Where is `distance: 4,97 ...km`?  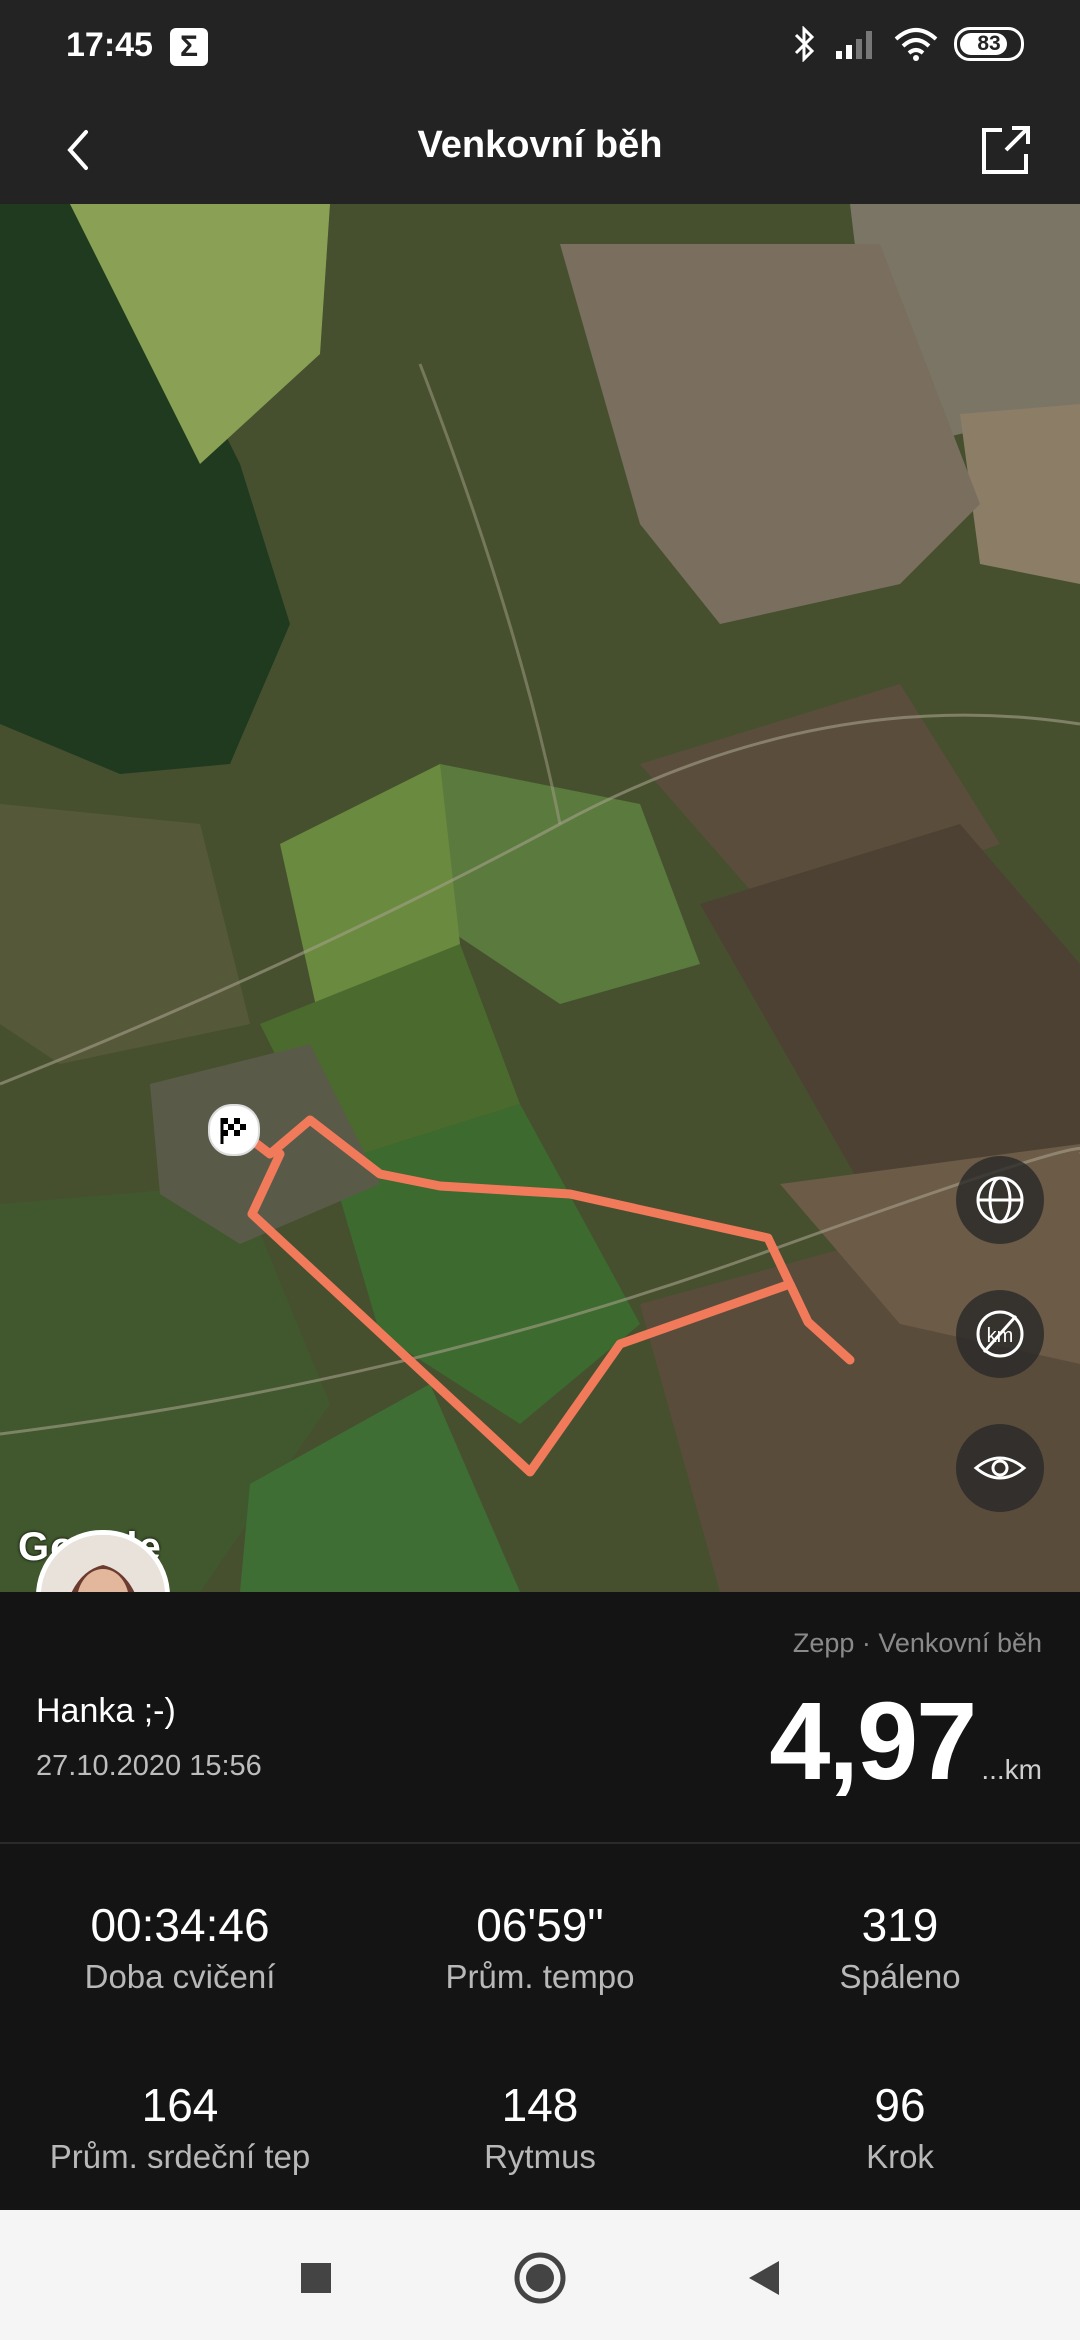 distance: 4,97 ...km is located at coordinates (905, 1741).